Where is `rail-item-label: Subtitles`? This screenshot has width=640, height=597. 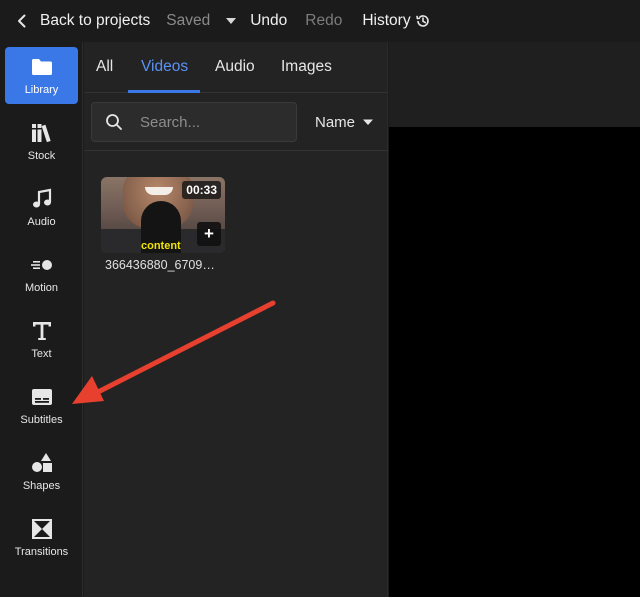 rail-item-label: Subtitles is located at coordinates (41, 420).